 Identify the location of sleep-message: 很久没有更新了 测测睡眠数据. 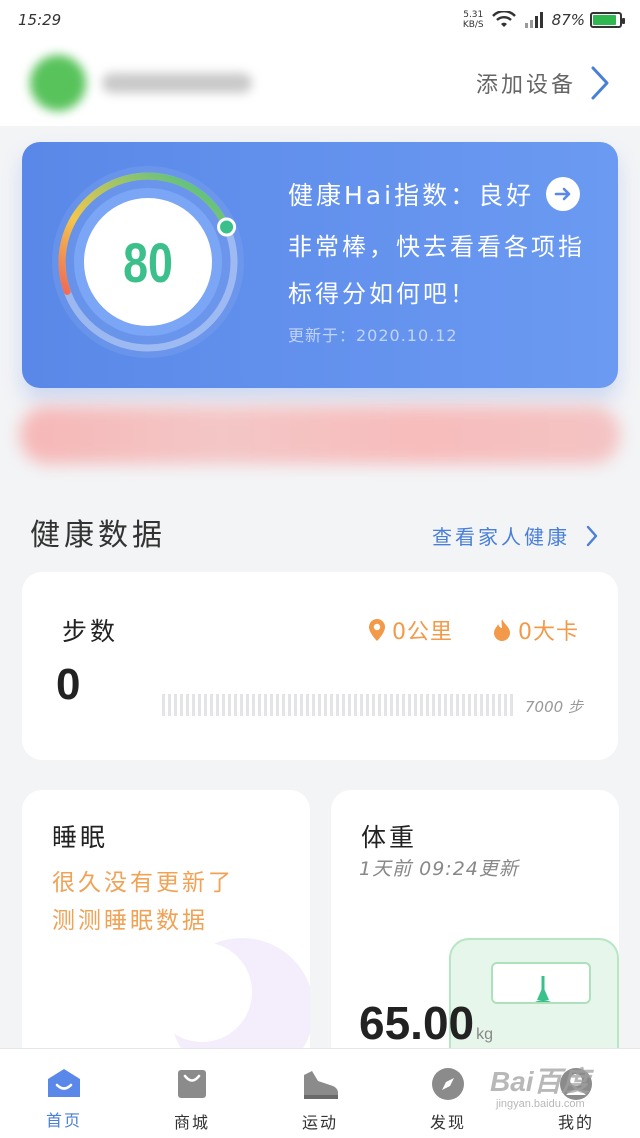
(143, 902).